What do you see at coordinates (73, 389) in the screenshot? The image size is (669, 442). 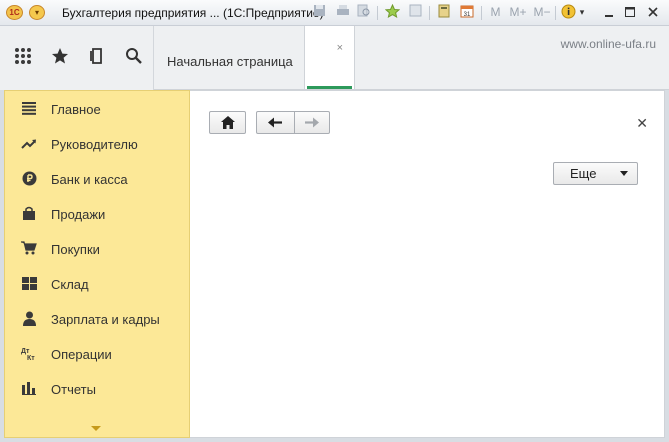 I see `sidebar-item-label: Отчеты` at bounding box center [73, 389].